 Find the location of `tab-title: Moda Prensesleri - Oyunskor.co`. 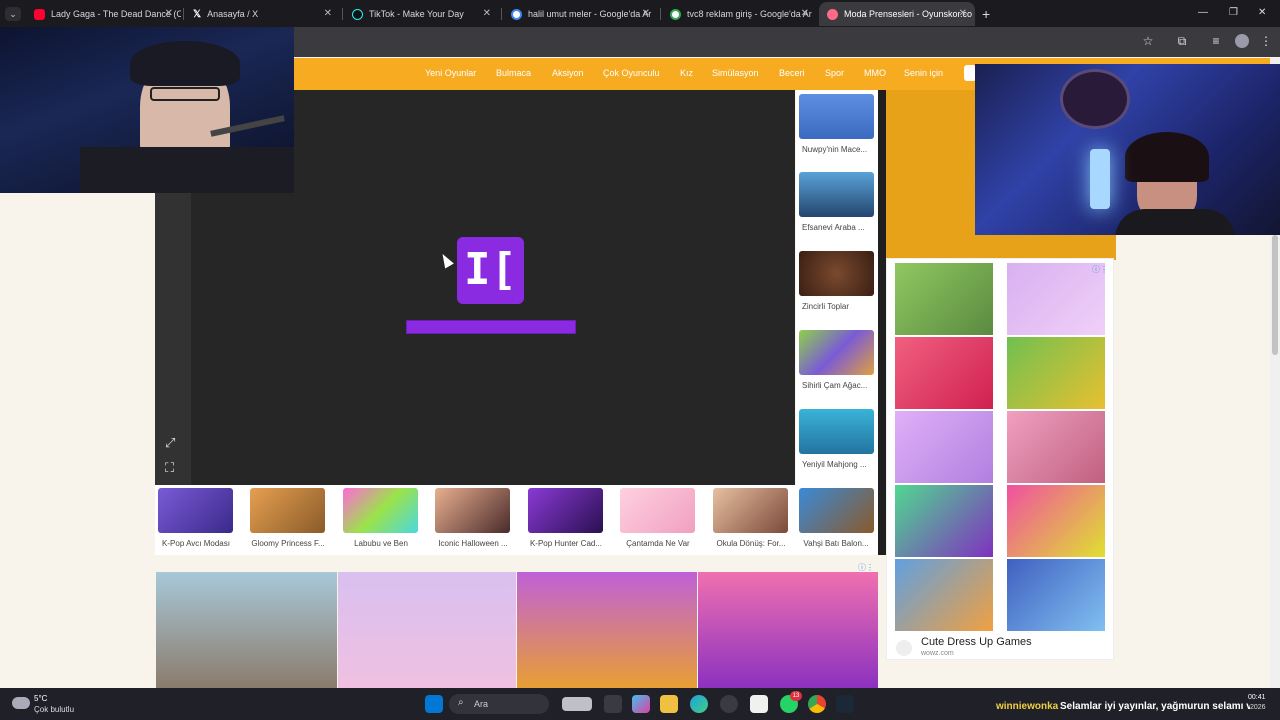

tab-title: Moda Prensesleri - Oyunskor.co is located at coordinates (908, 14).